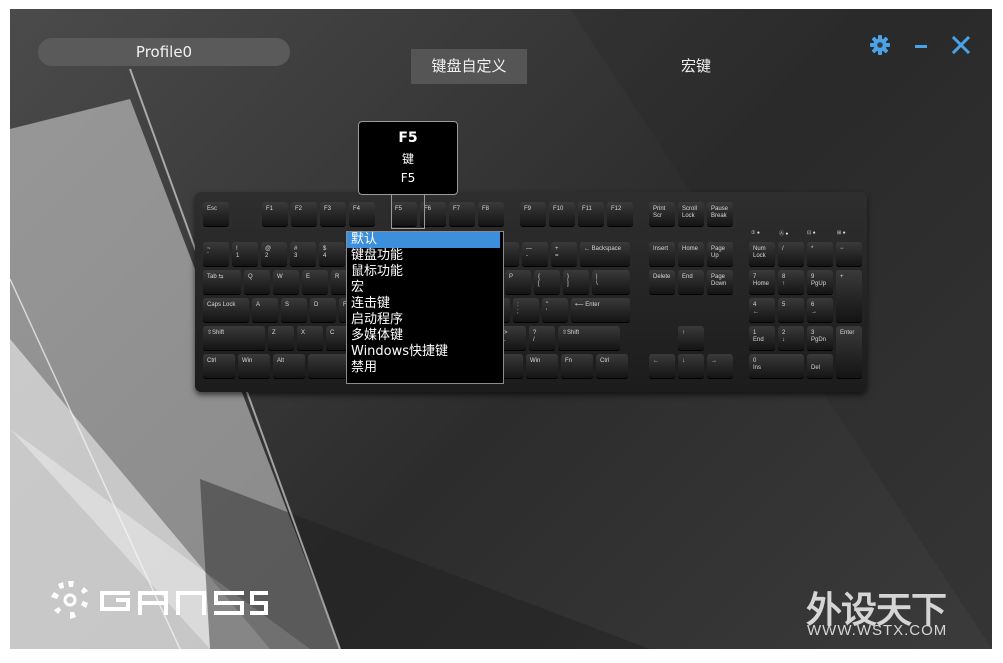 Image resolution: width=1003 pixels, height=663 pixels. I want to click on minimize-button, so click(921, 45).